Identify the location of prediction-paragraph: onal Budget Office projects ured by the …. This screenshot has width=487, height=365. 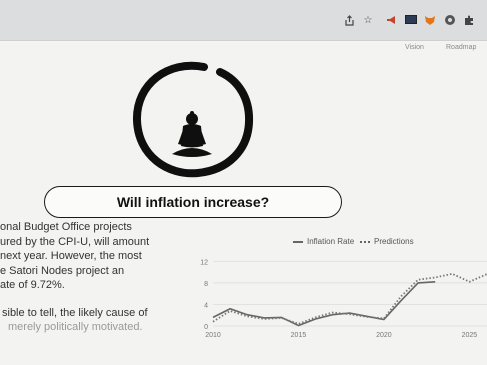
(92, 277).